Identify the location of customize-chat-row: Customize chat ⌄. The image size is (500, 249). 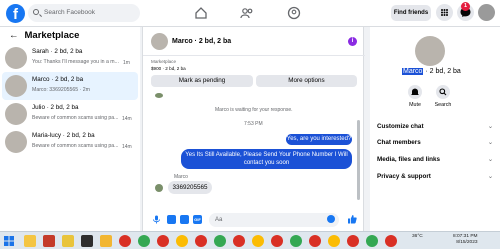
(435, 126).